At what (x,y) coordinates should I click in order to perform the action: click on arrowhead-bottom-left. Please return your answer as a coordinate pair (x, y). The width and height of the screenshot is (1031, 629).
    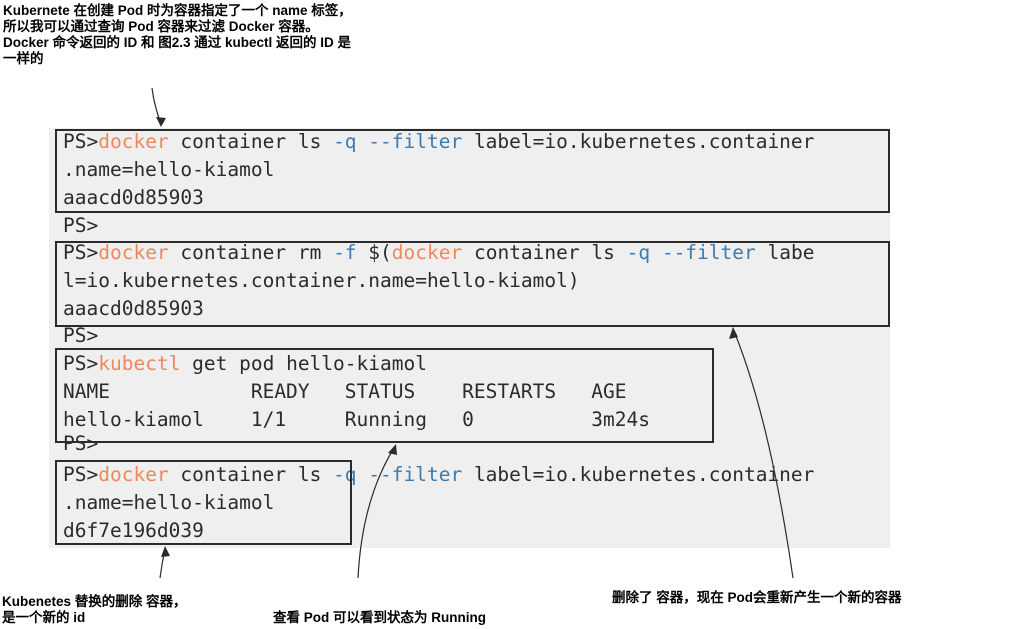
    Looking at the image, I should click on (165, 551).